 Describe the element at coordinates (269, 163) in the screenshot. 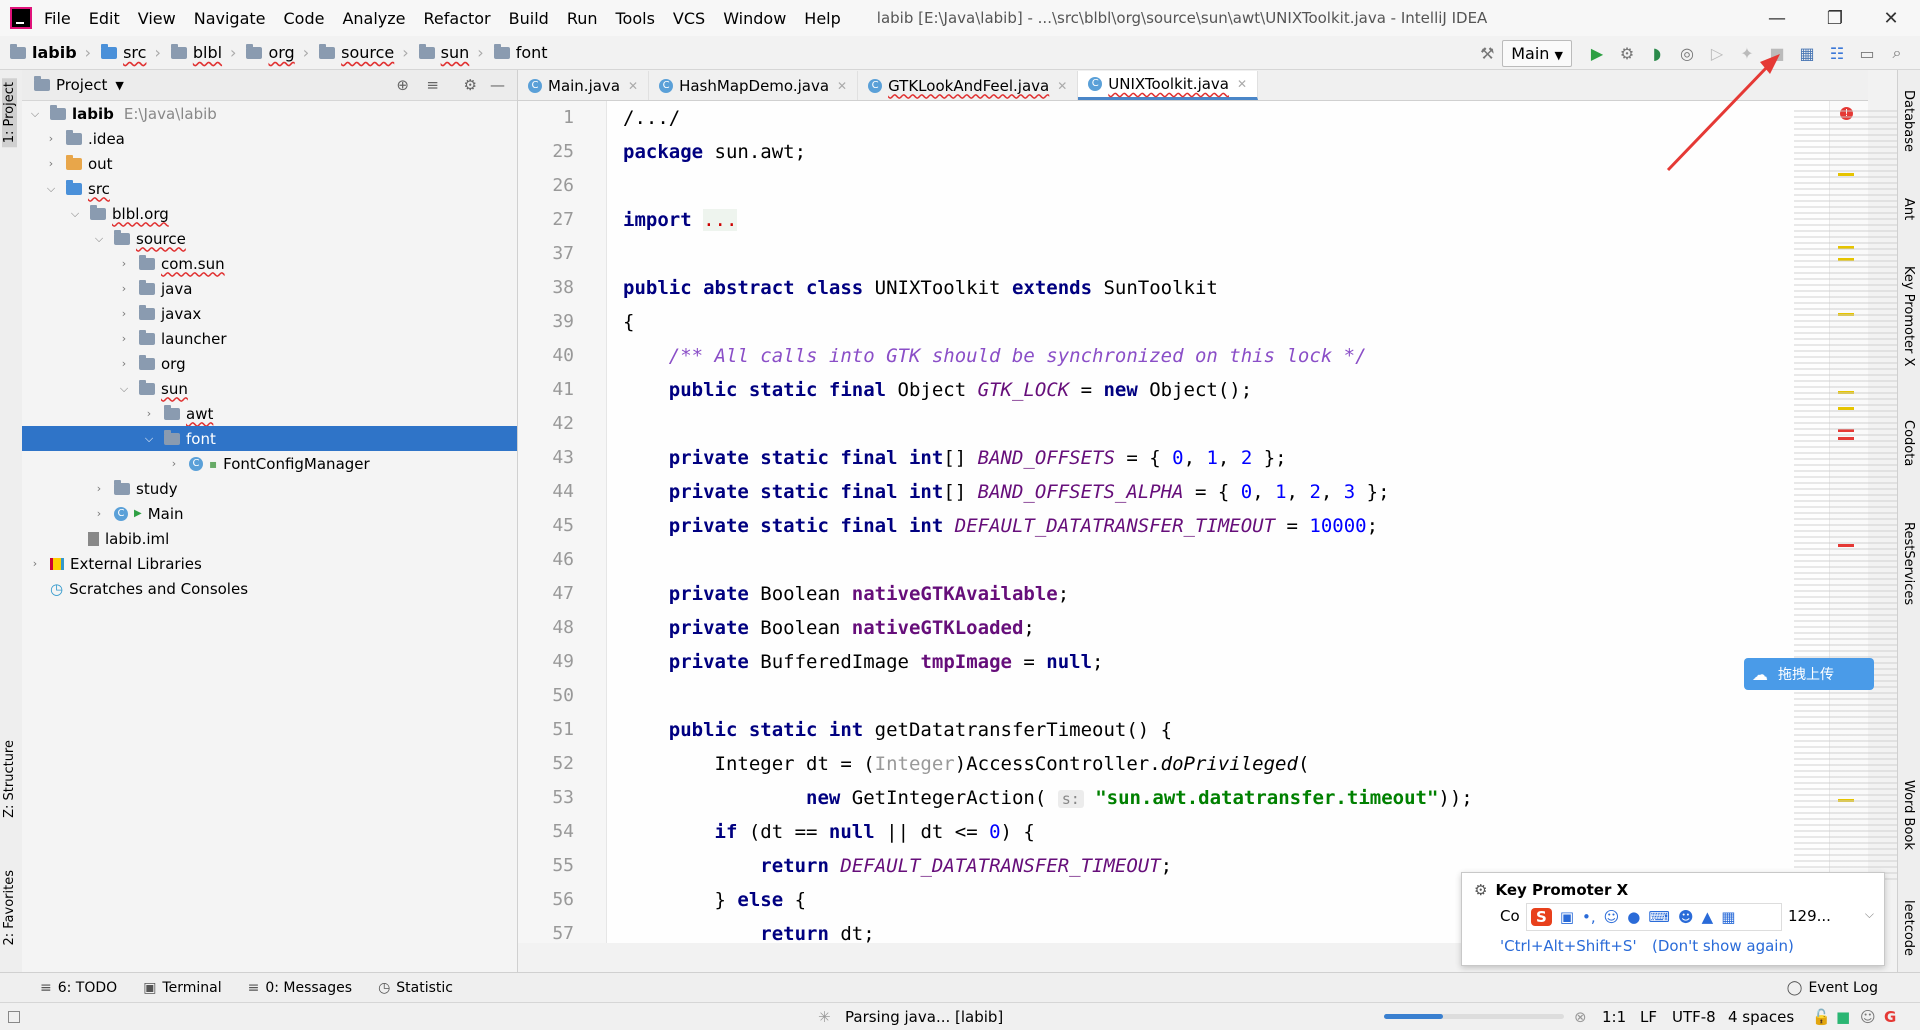

I see `tree-item-out: › out` at that location.